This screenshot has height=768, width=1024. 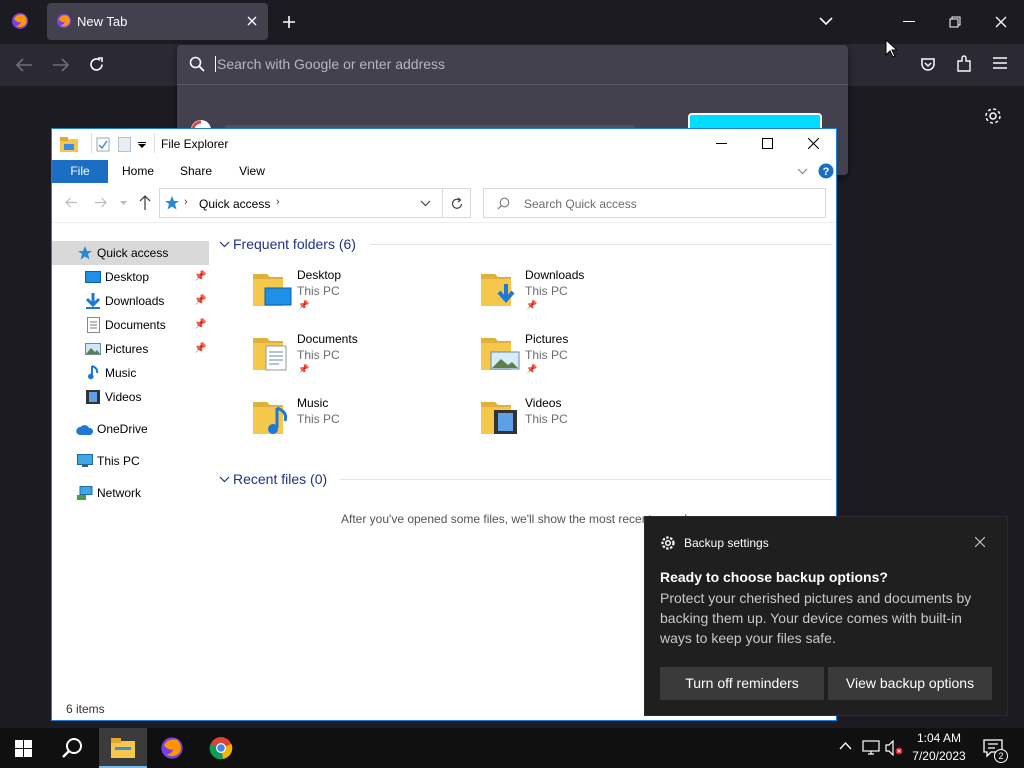 I want to click on network-tray-icon, so click(x=871, y=748).